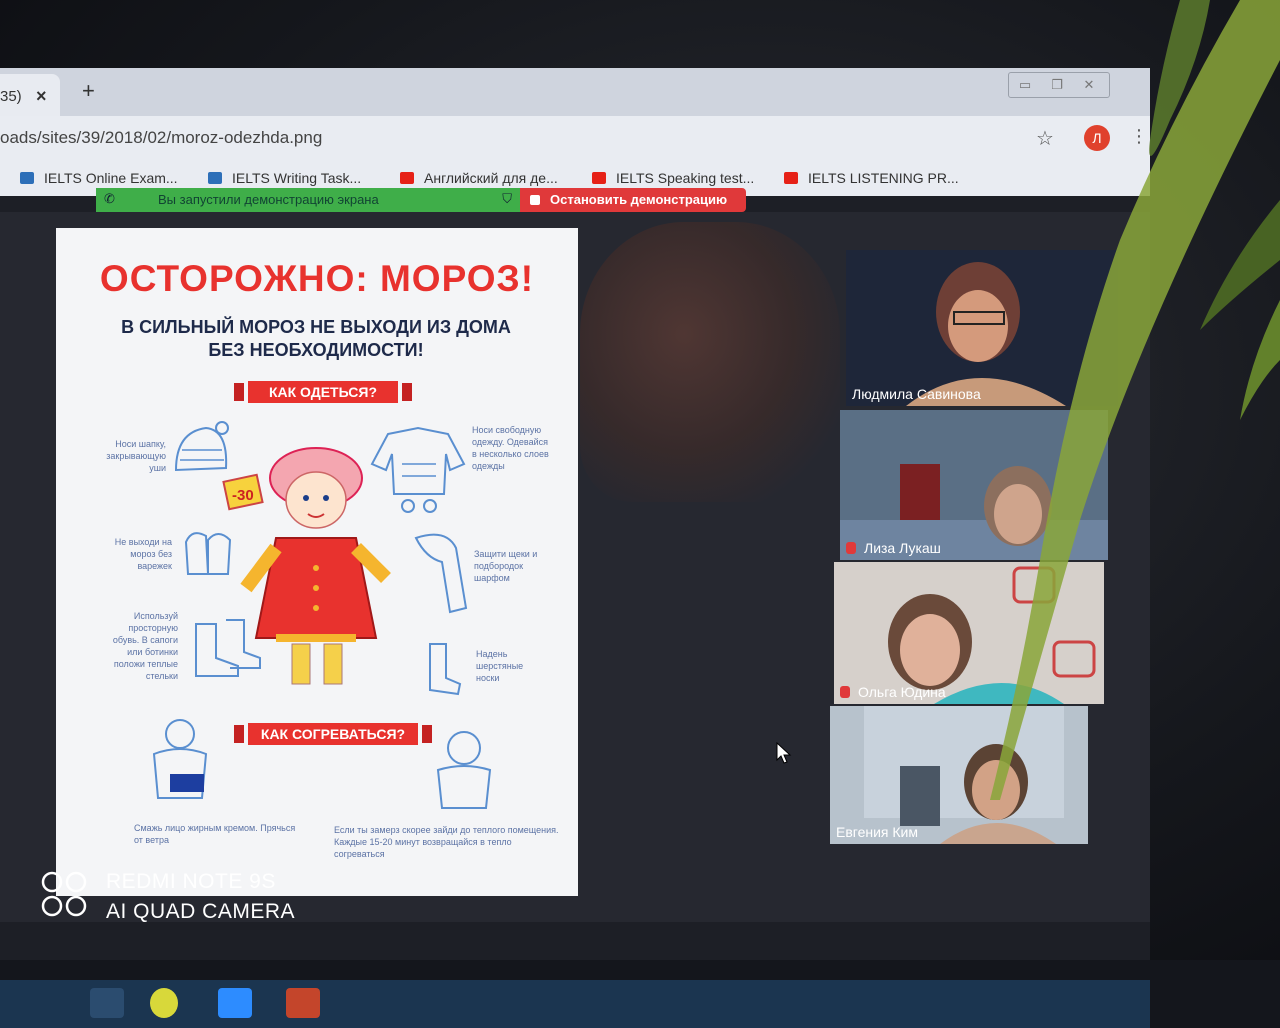  I want to click on restore-icon: ❐, so click(1057, 85).